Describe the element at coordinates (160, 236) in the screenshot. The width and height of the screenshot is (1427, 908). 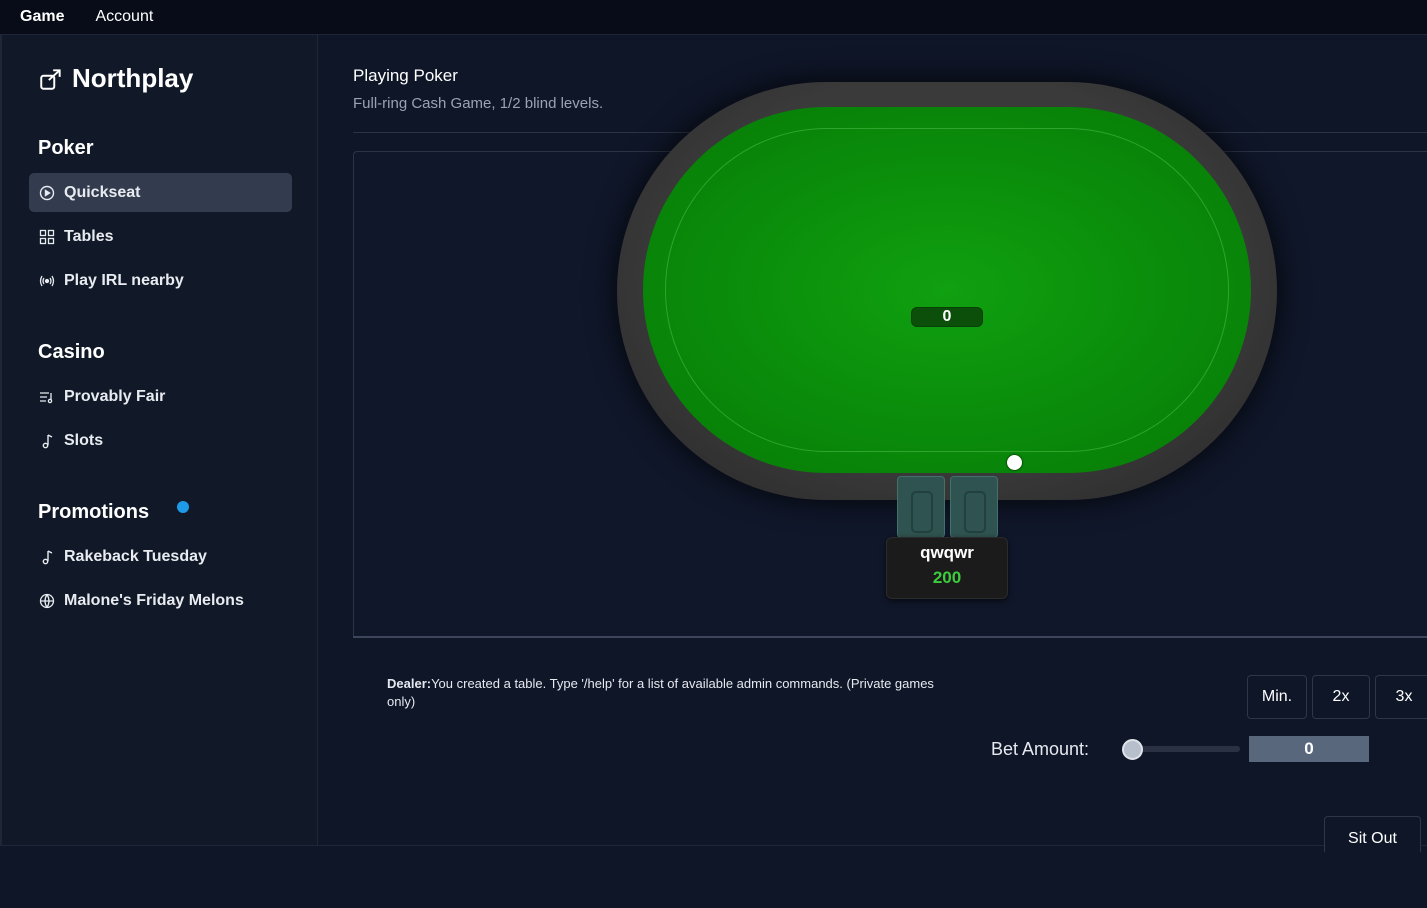
I see `sidebar-item-tables: Tables` at that location.